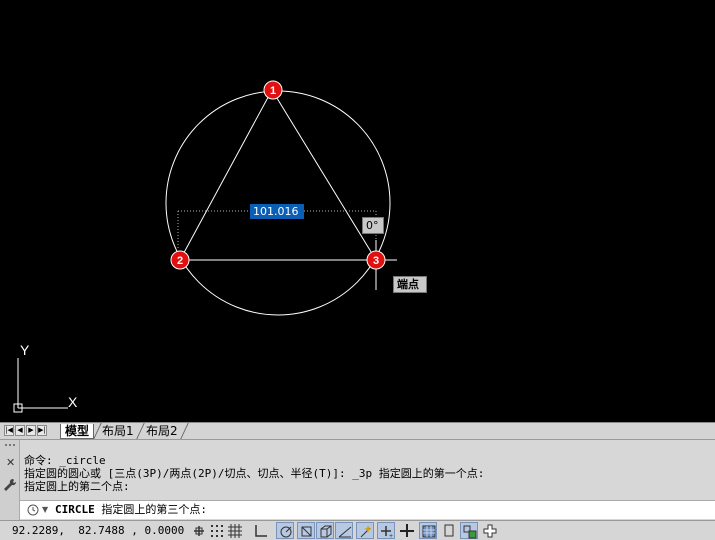  I want to click on grid-display-icon, so click(235, 530).